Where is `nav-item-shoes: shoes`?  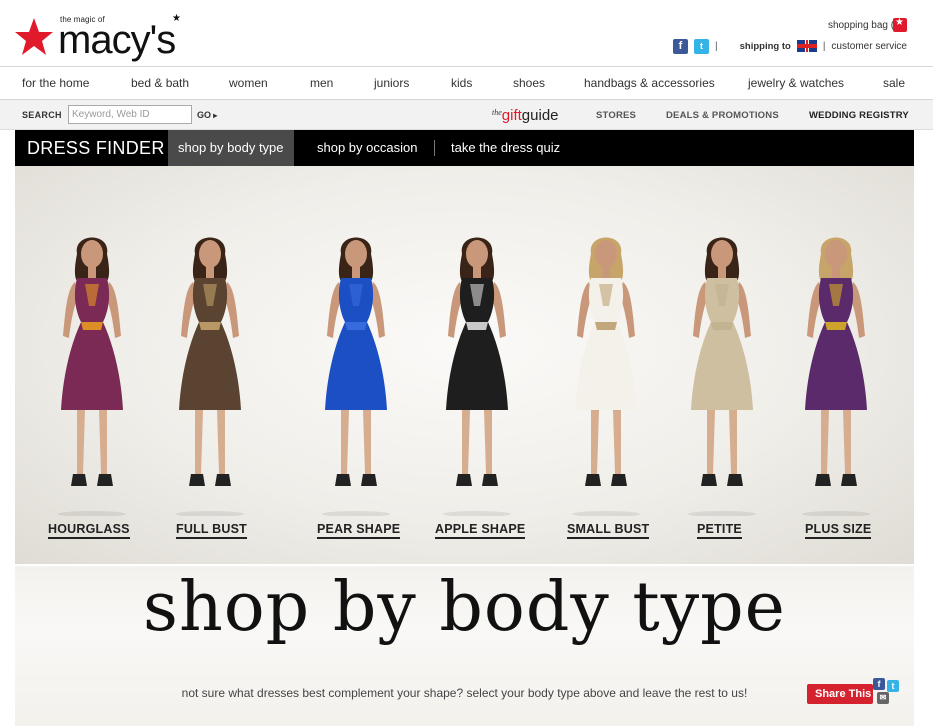
nav-item-shoes: shoes is located at coordinates (529, 83).